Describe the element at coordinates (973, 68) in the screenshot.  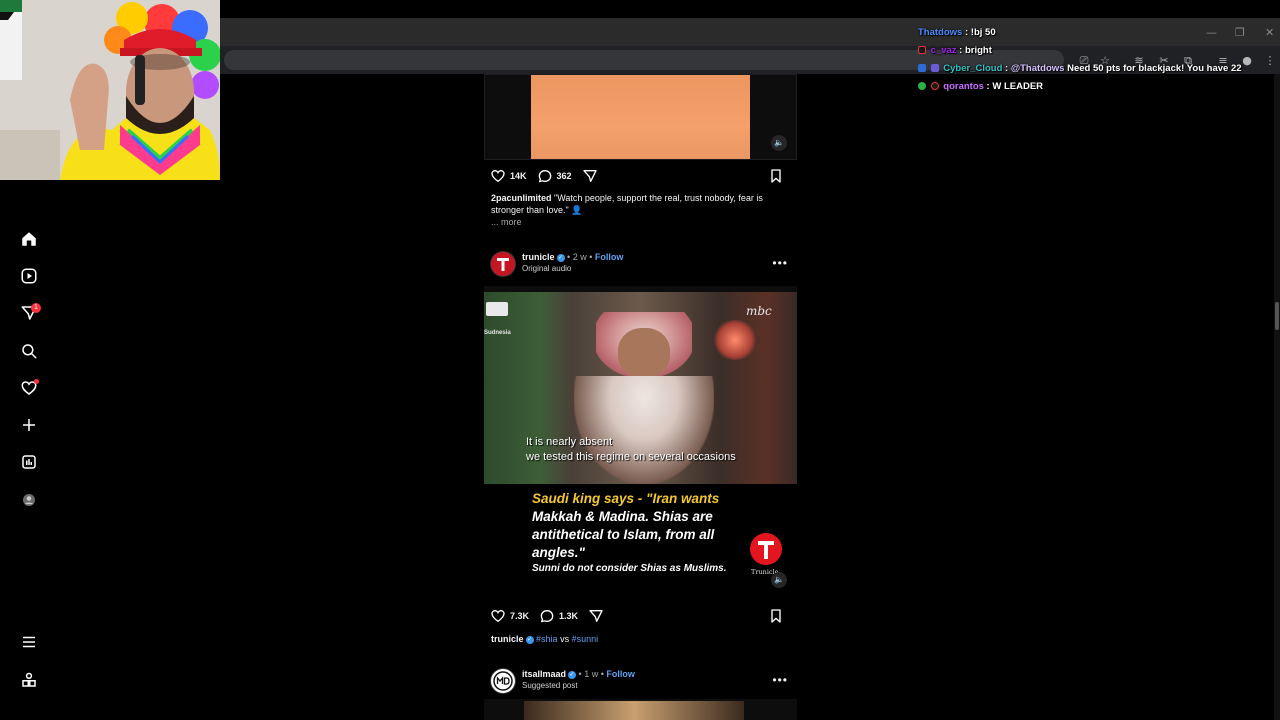
I see `chat-username: Cyber_Cloud` at that location.